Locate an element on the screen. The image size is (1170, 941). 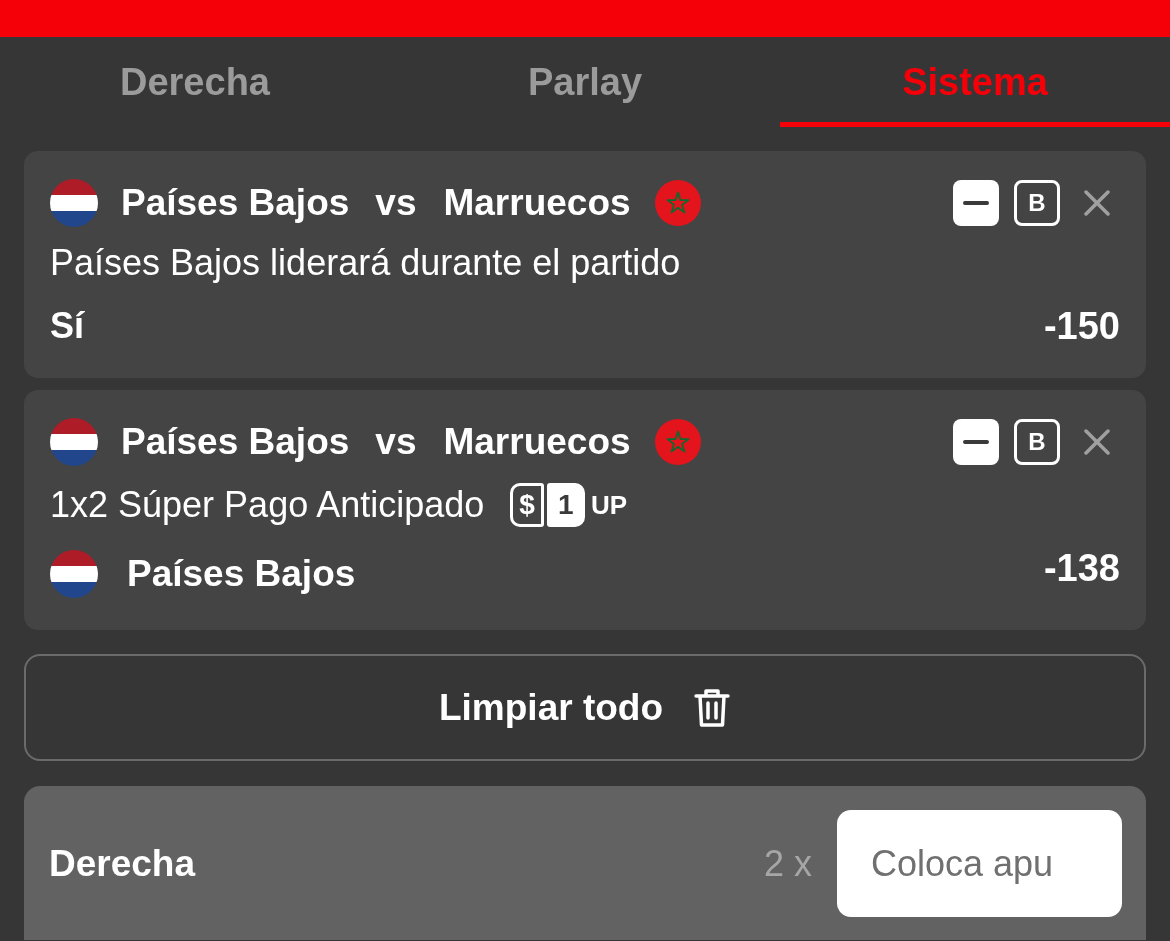
tab: Derecha is located at coordinates (195, 82).